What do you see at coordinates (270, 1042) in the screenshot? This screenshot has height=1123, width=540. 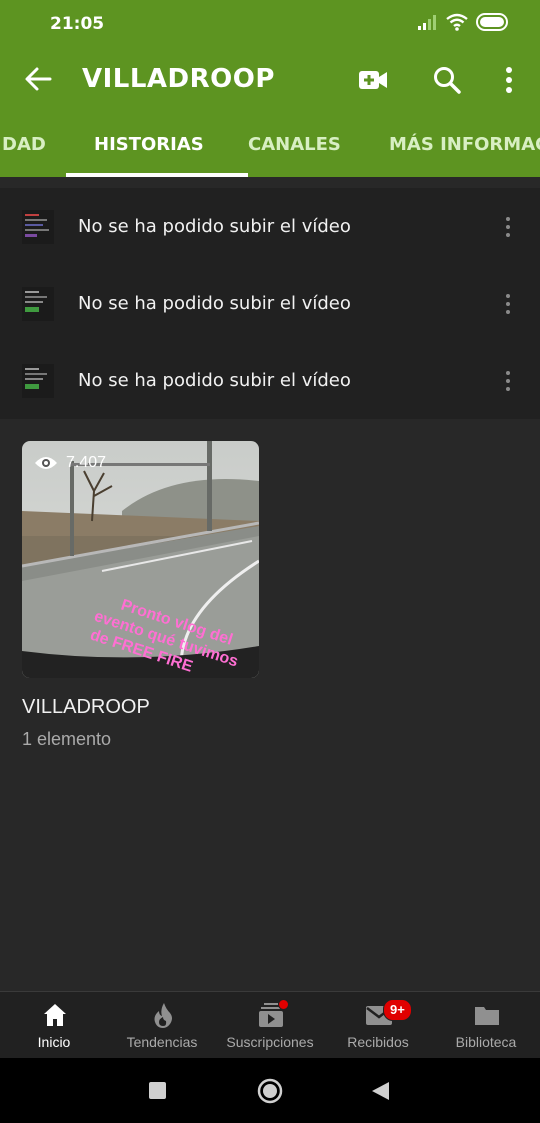 I see `nav-label: Suscripciones` at bounding box center [270, 1042].